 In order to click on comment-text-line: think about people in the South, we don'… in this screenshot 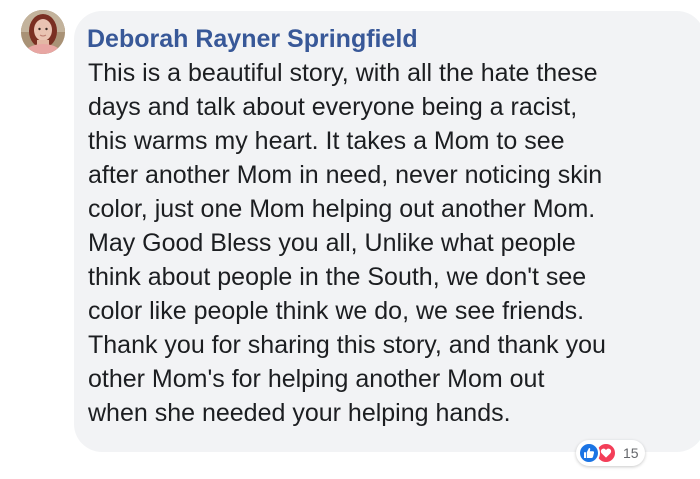, I will do `click(337, 277)`.